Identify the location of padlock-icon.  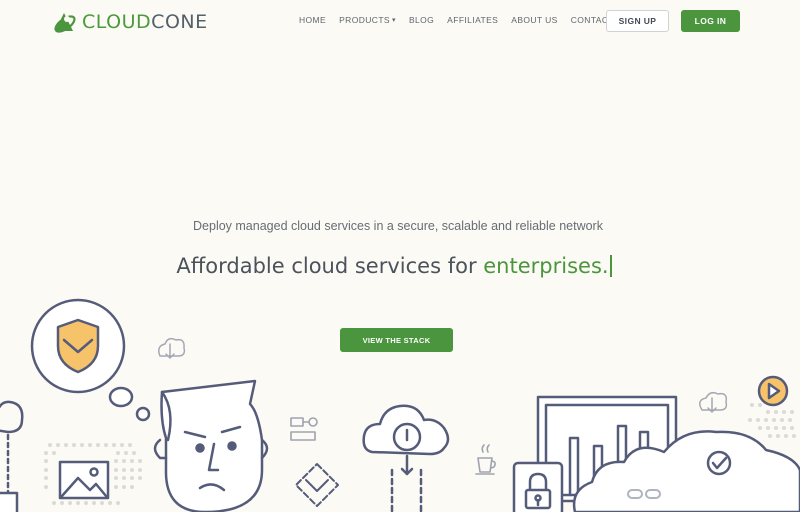
(538, 486).